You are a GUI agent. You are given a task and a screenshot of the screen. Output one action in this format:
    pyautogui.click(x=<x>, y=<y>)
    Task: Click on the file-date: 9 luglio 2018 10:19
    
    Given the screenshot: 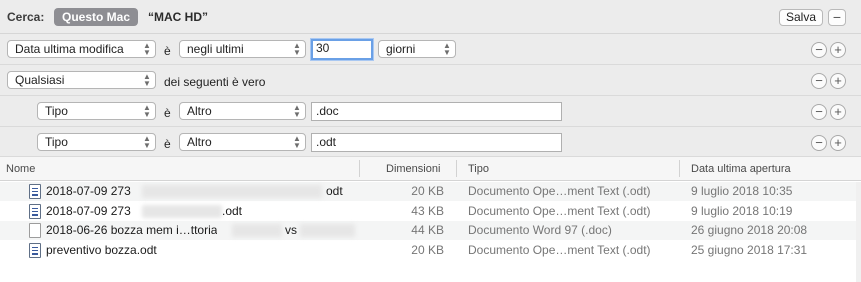 What is the action you would take?
    pyautogui.click(x=742, y=211)
    